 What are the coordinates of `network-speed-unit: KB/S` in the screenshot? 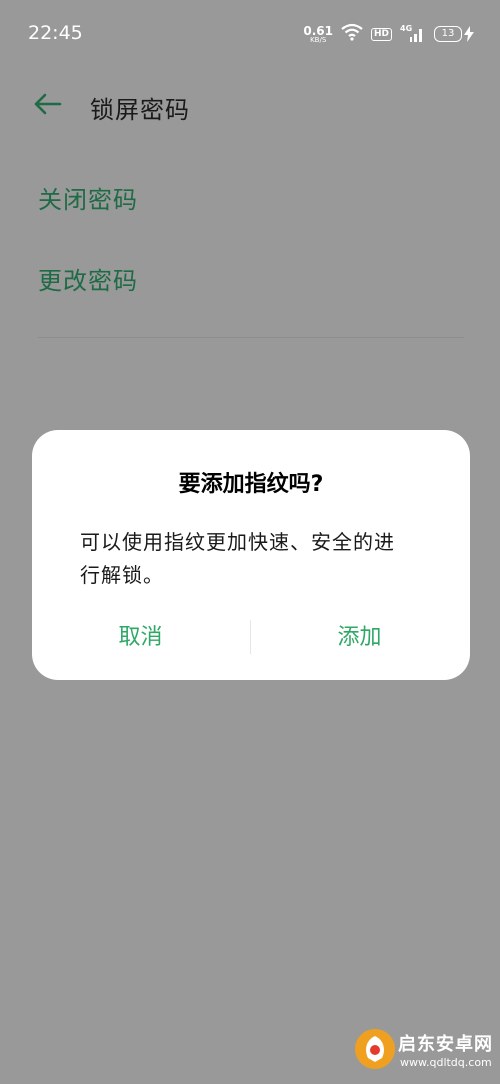 It's located at (318, 39).